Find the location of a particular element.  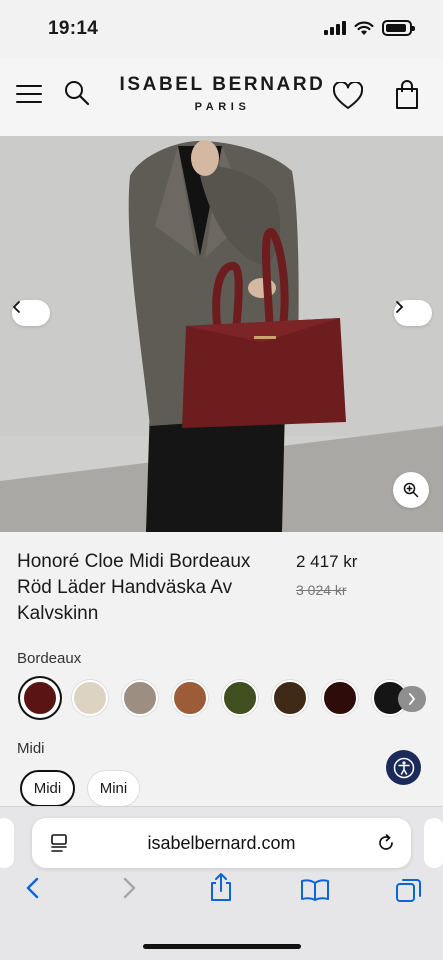

wifi-icon is located at coordinates (364, 28).